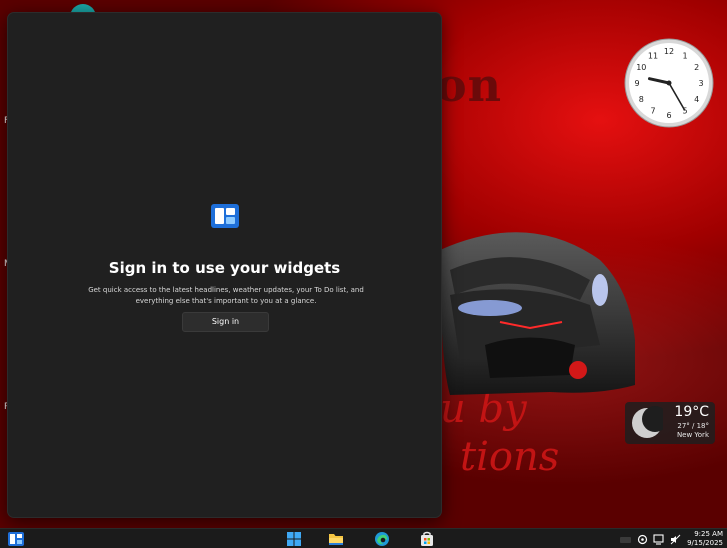 The height and width of the screenshot is (548, 727). What do you see at coordinates (642, 539) in the screenshot?
I see `network-icon` at bounding box center [642, 539].